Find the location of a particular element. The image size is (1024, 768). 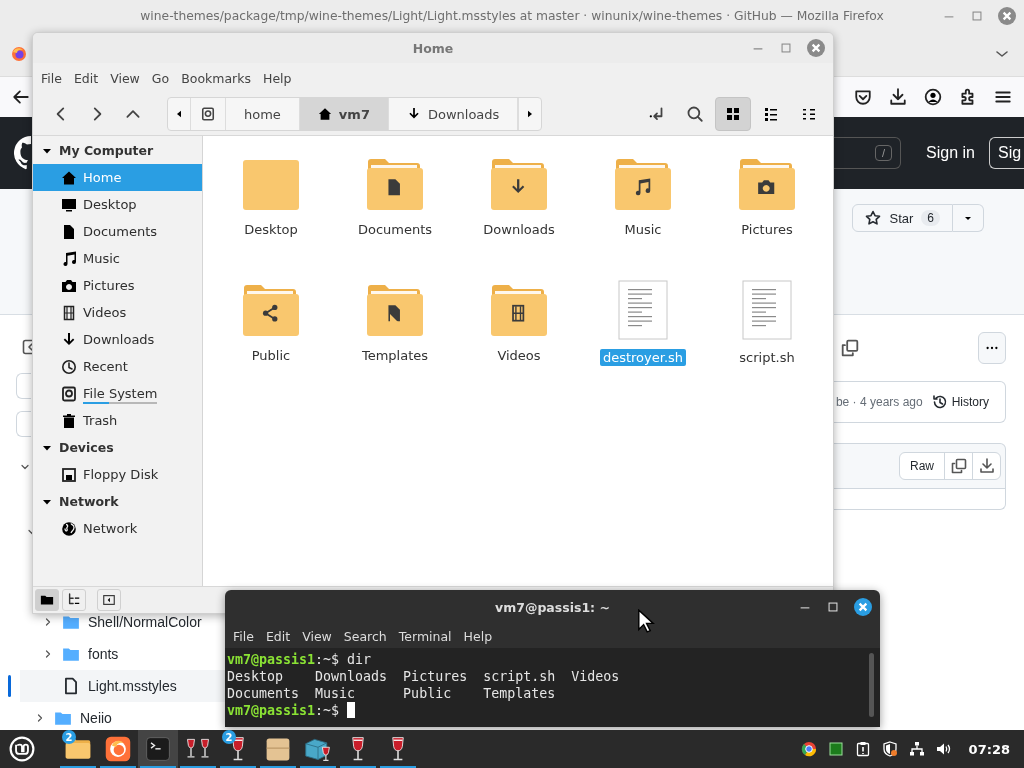

commit-info: be · 4 years ago is located at coordinates (879, 402).